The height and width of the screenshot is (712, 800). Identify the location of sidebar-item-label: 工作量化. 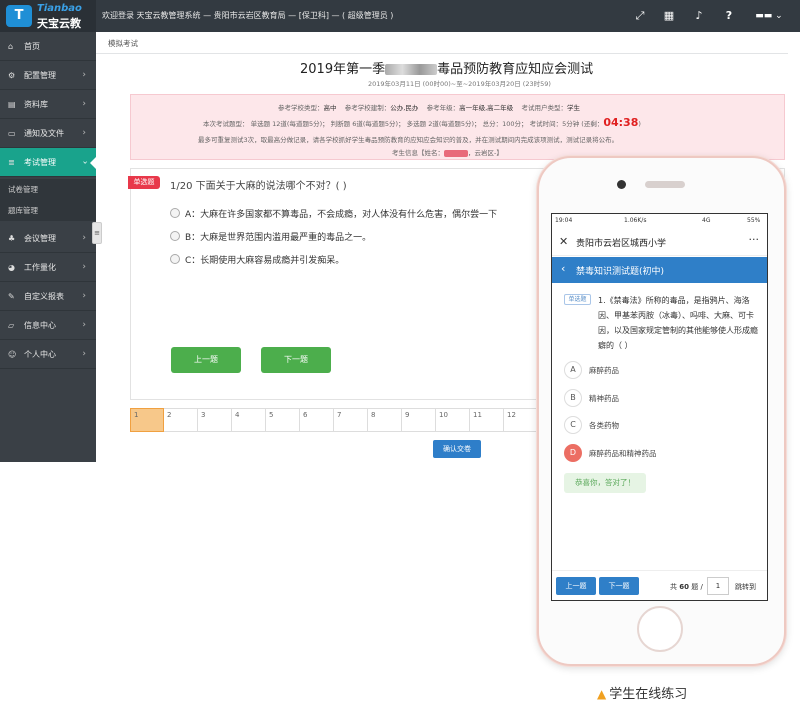
(40, 267).